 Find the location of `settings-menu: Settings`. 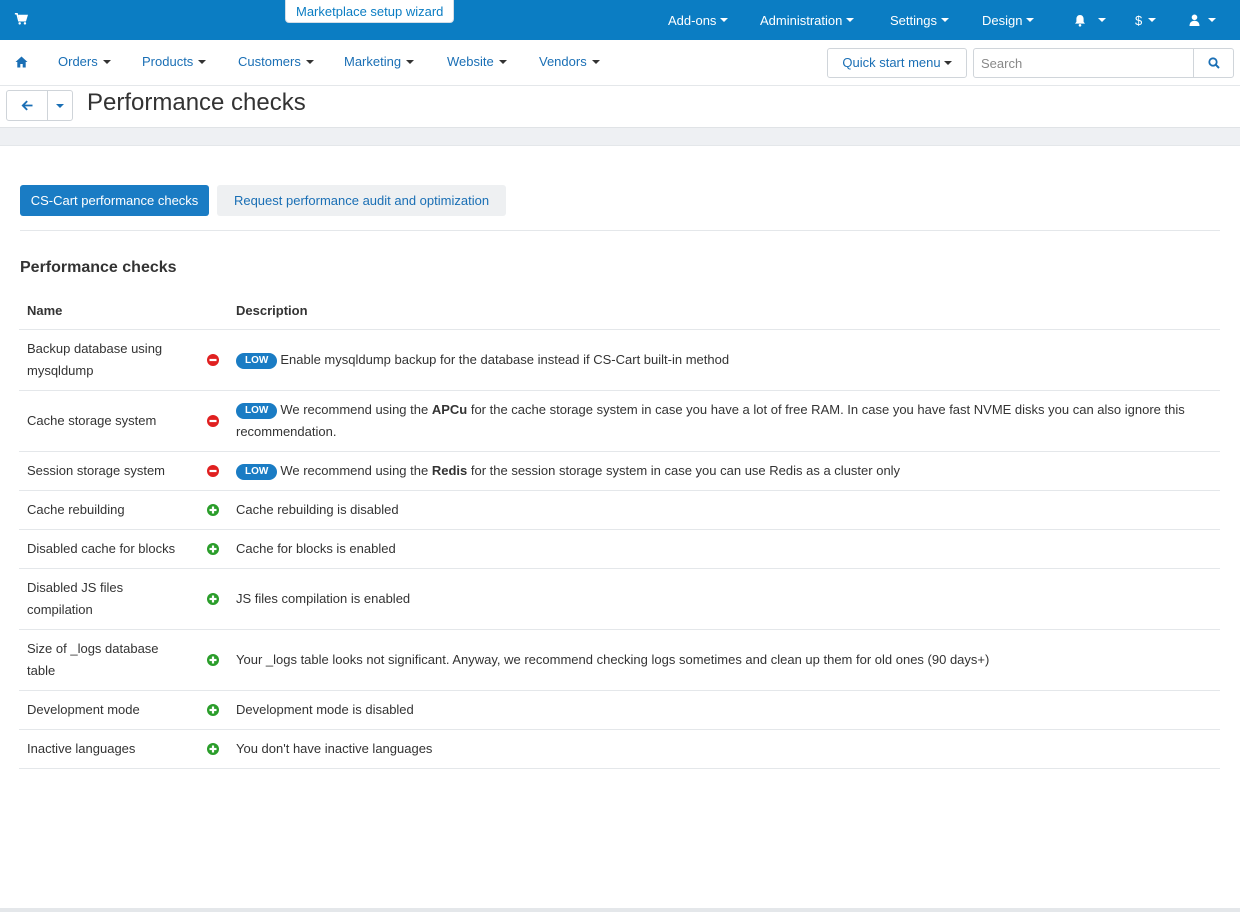

settings-menu: Settings is located at coordinates (919, 20).